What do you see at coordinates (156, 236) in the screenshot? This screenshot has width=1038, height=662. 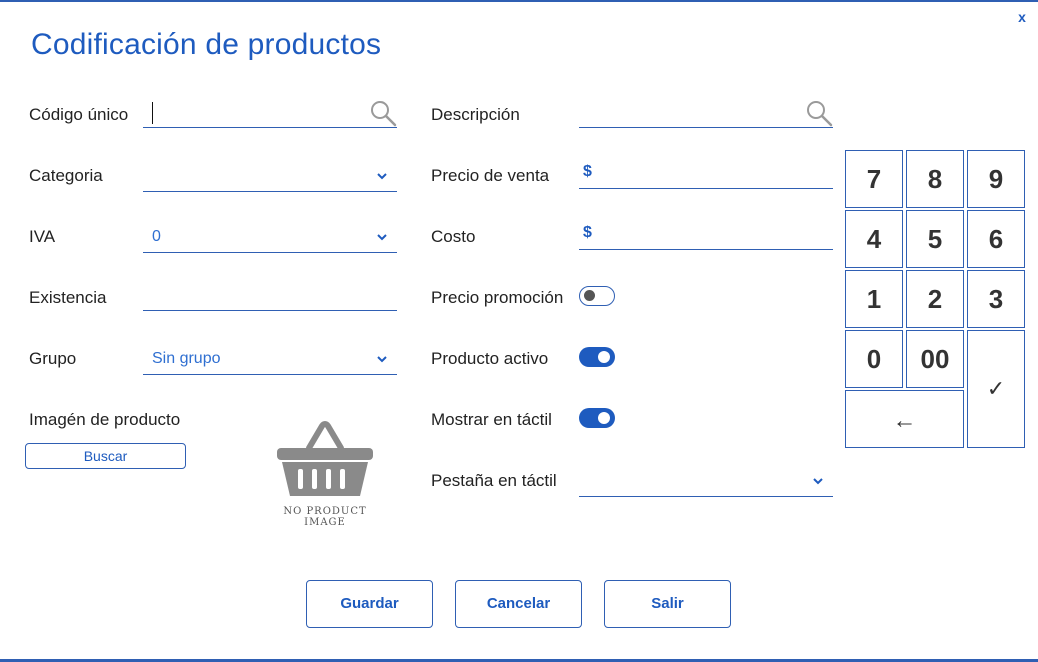 I see `iva-value: 0` at bounding box center [156, 236].